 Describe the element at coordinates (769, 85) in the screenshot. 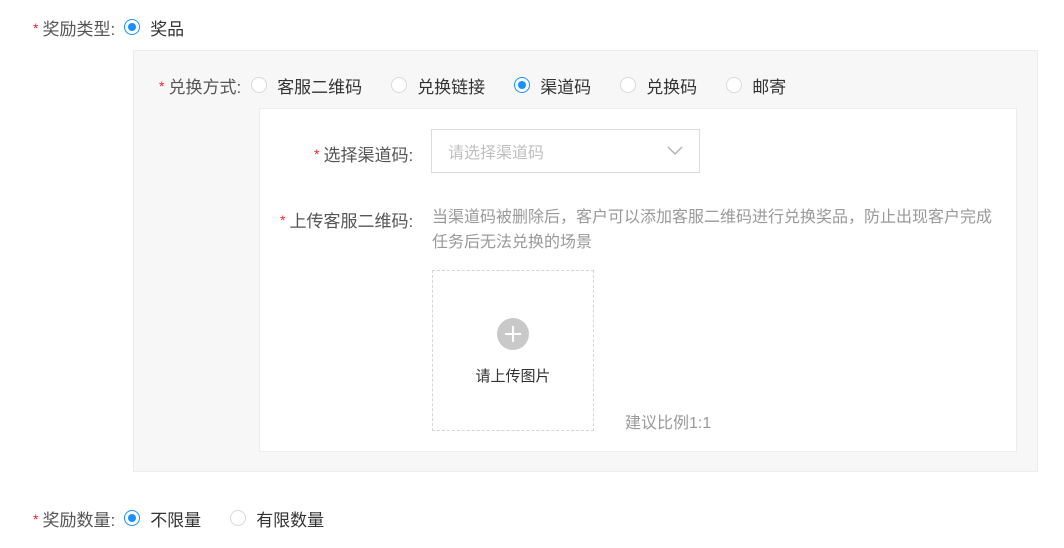

I see `radio-label: 邮寄` at that location.